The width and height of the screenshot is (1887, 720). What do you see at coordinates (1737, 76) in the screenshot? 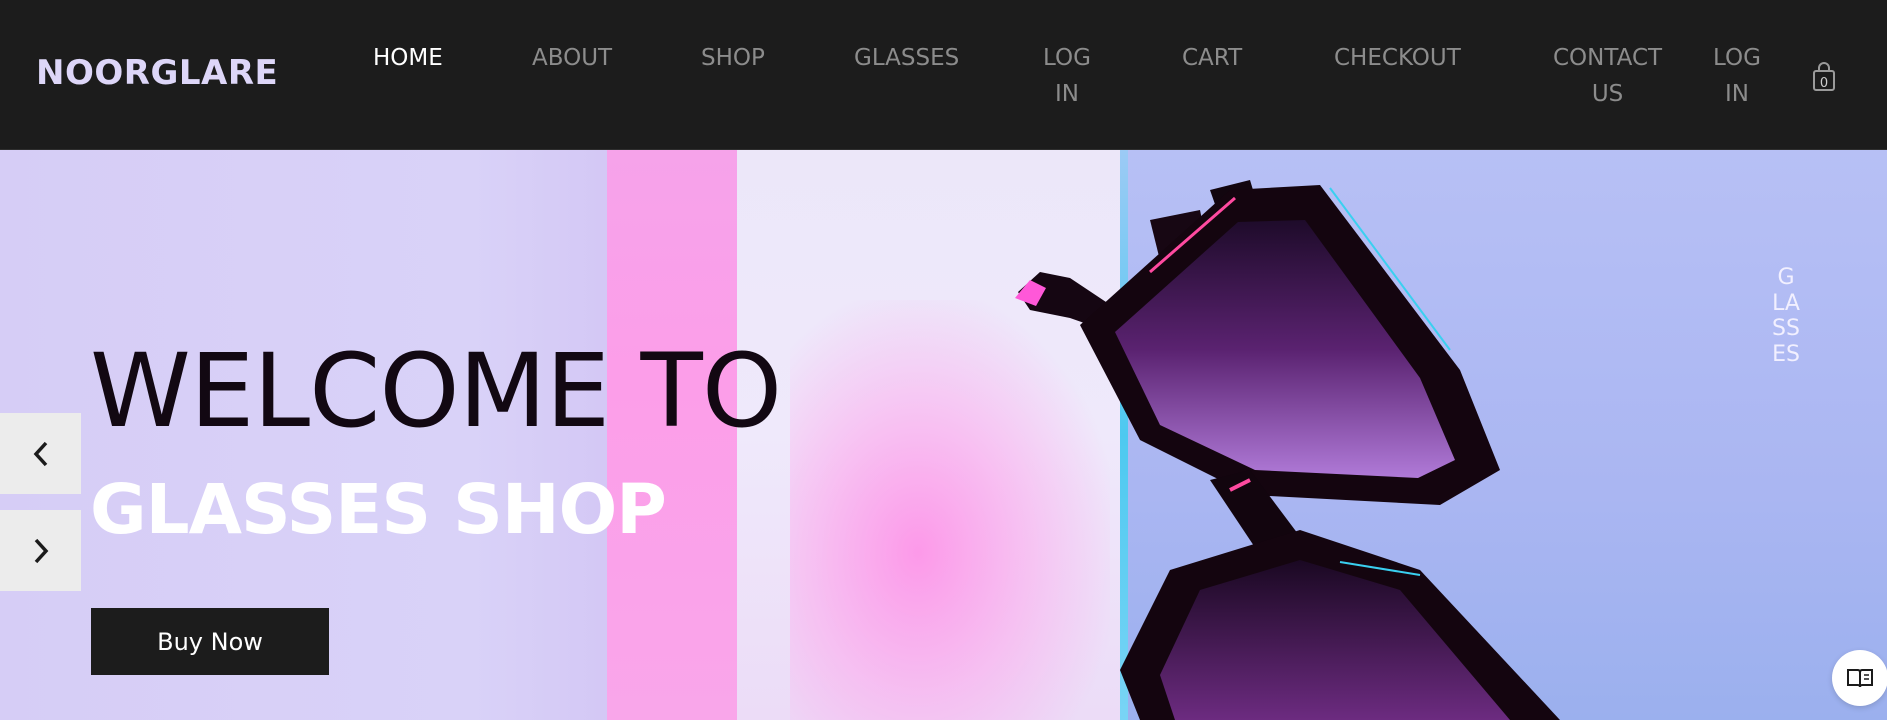
I see `nav-item-log-in-2: LOG IN` at bounding box center [1737, 76].